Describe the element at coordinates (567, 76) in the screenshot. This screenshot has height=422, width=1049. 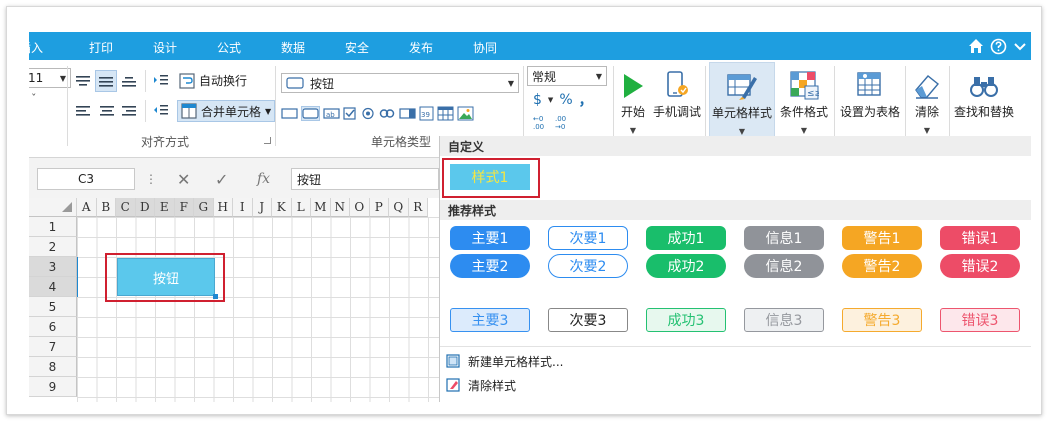
I see `number-format-combo: 常规 ▼` at that location.